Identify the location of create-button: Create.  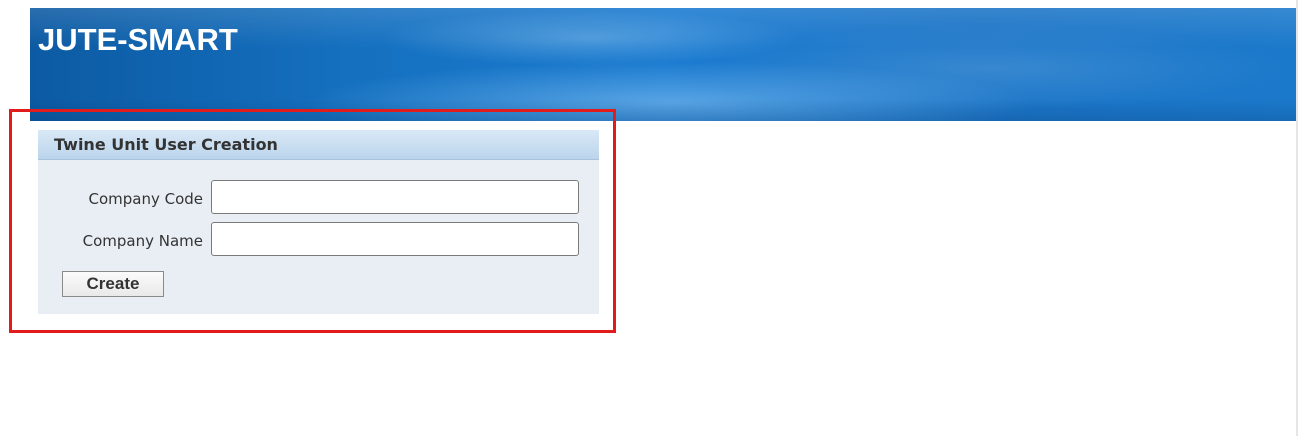
(113, 284).